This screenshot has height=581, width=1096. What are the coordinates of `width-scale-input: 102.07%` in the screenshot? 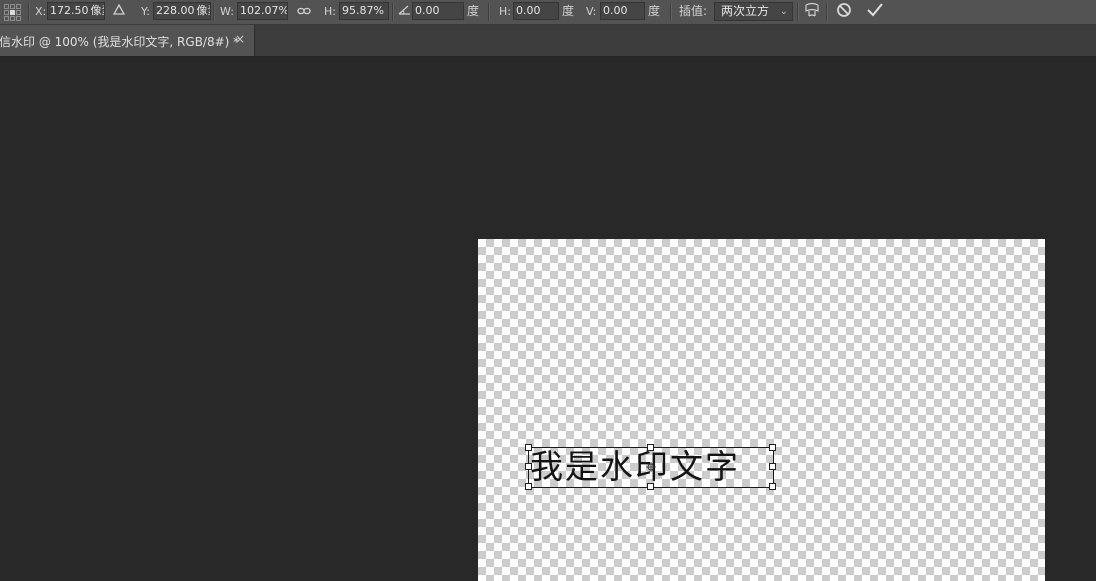 It's located at (262, 11).